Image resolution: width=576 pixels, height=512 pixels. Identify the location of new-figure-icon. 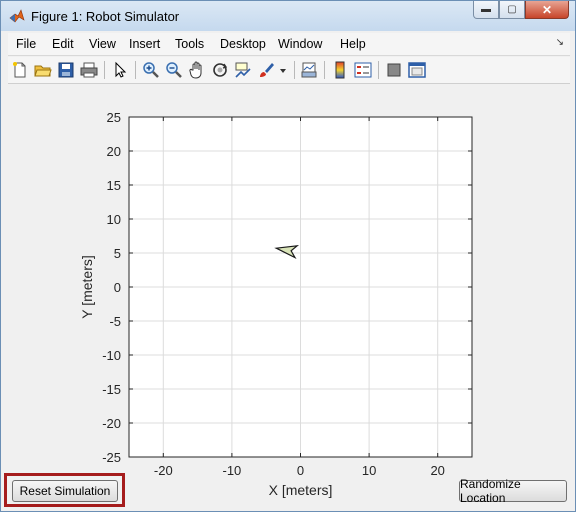
(20, 70).